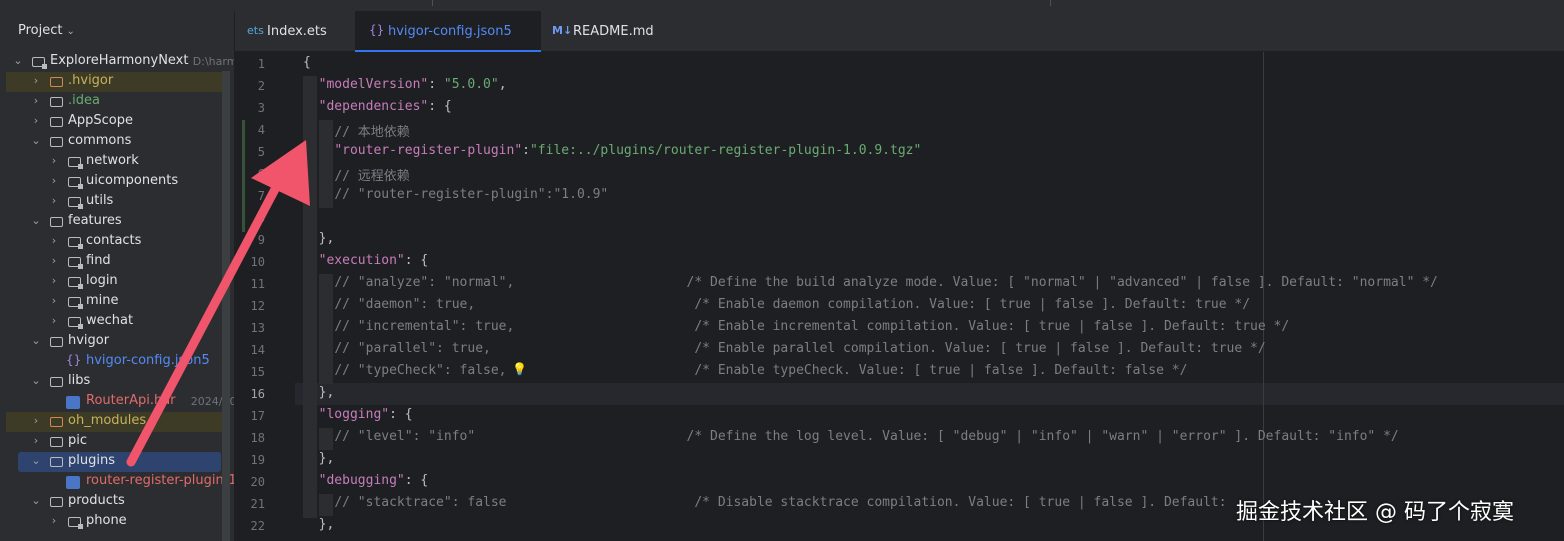 Image resolution: width=1564 pixels, height=541 pixels. Describe the element at coordinates (280, 173) in the screenshot. I see `annotation-arrow-head` at that location.